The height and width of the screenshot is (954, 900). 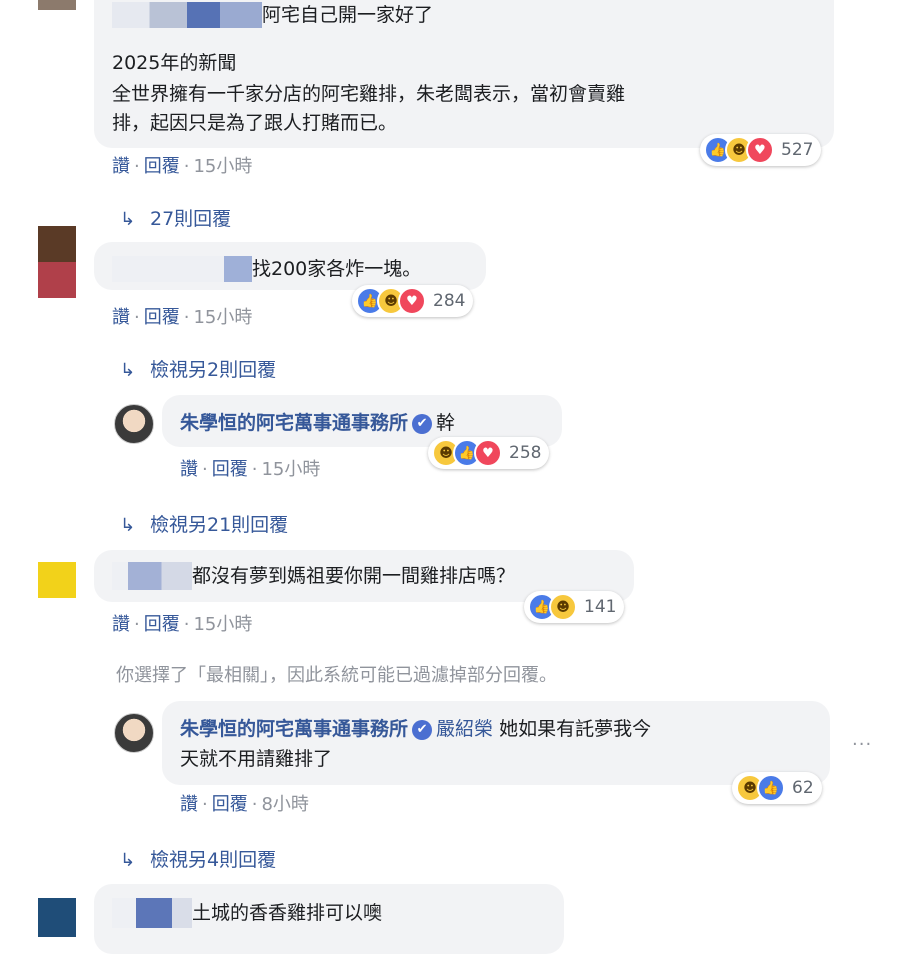 I want to click on reply-text: 天就不用請雞排了, so click(x=256, y=759).